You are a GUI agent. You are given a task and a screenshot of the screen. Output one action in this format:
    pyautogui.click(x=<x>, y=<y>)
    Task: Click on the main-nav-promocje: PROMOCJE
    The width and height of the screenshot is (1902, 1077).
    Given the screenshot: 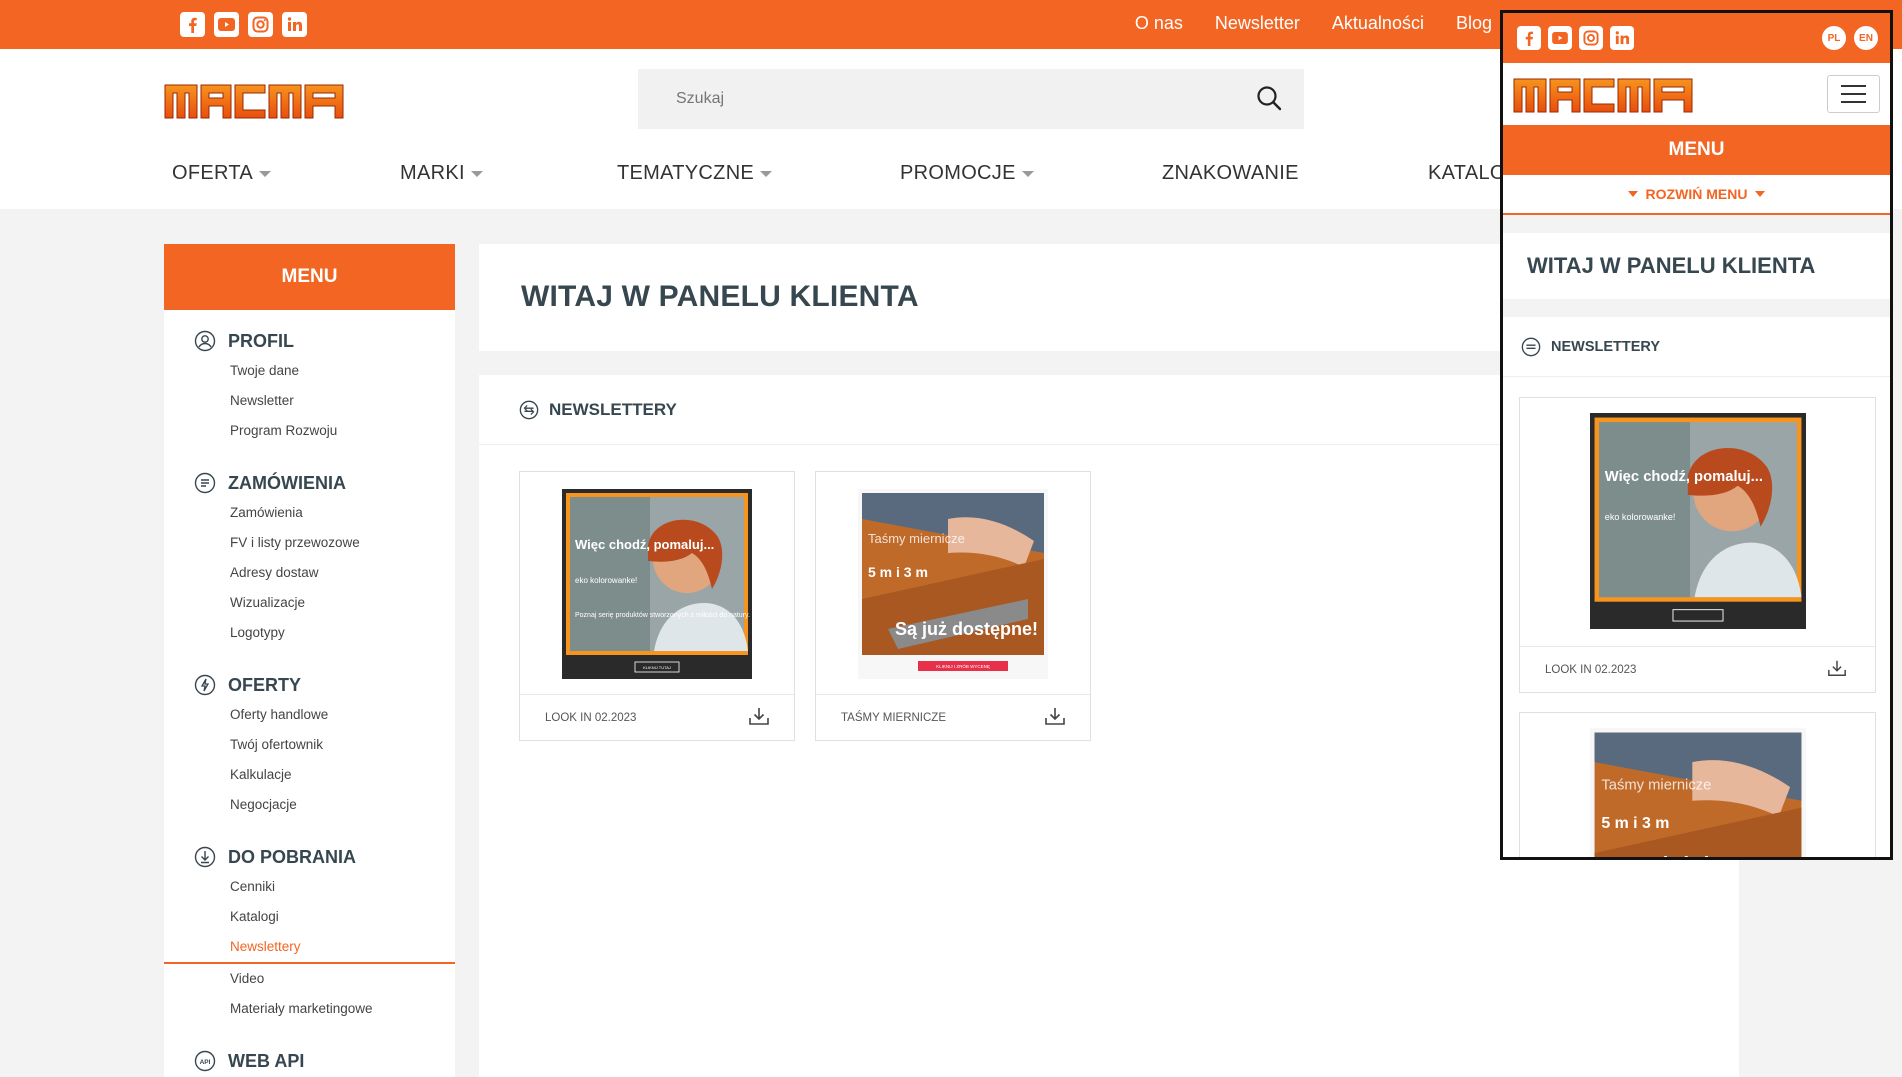 What is the action you would take?
    pyautogui.click(x=967, y=173)
    